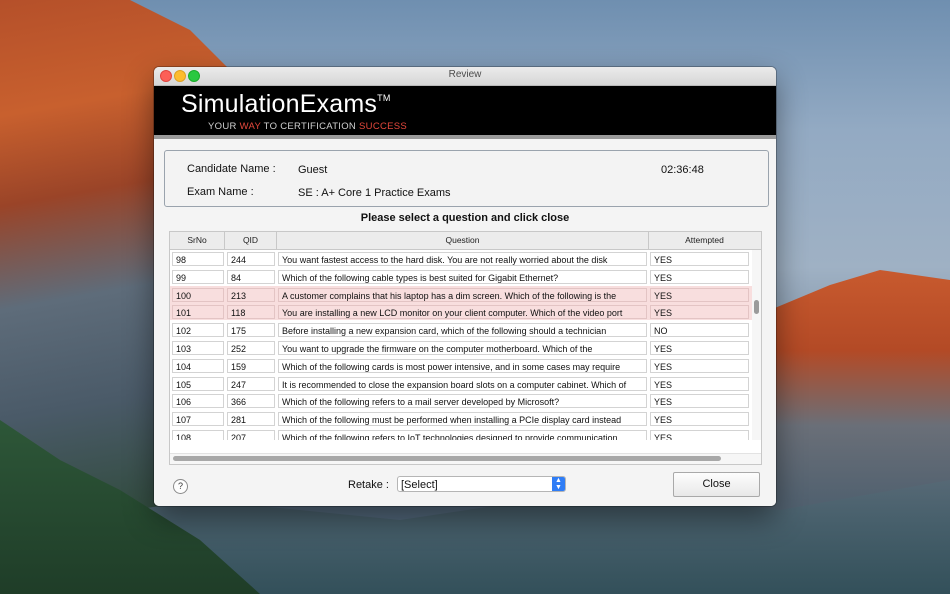 Image resolution: width=950 pixels, height=594 pixels. Describe the element at coordinates (198, 312) in the screenshot. I see `cell-srno: 101` at that location.